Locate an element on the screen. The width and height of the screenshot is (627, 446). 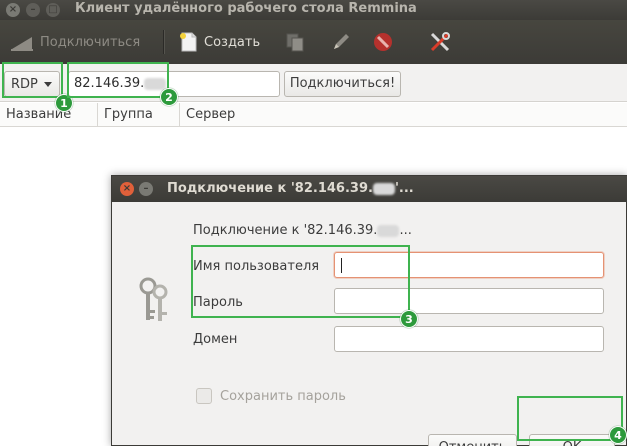
save-password-label: Сохранить пароль is located at coordinates (283, 396).